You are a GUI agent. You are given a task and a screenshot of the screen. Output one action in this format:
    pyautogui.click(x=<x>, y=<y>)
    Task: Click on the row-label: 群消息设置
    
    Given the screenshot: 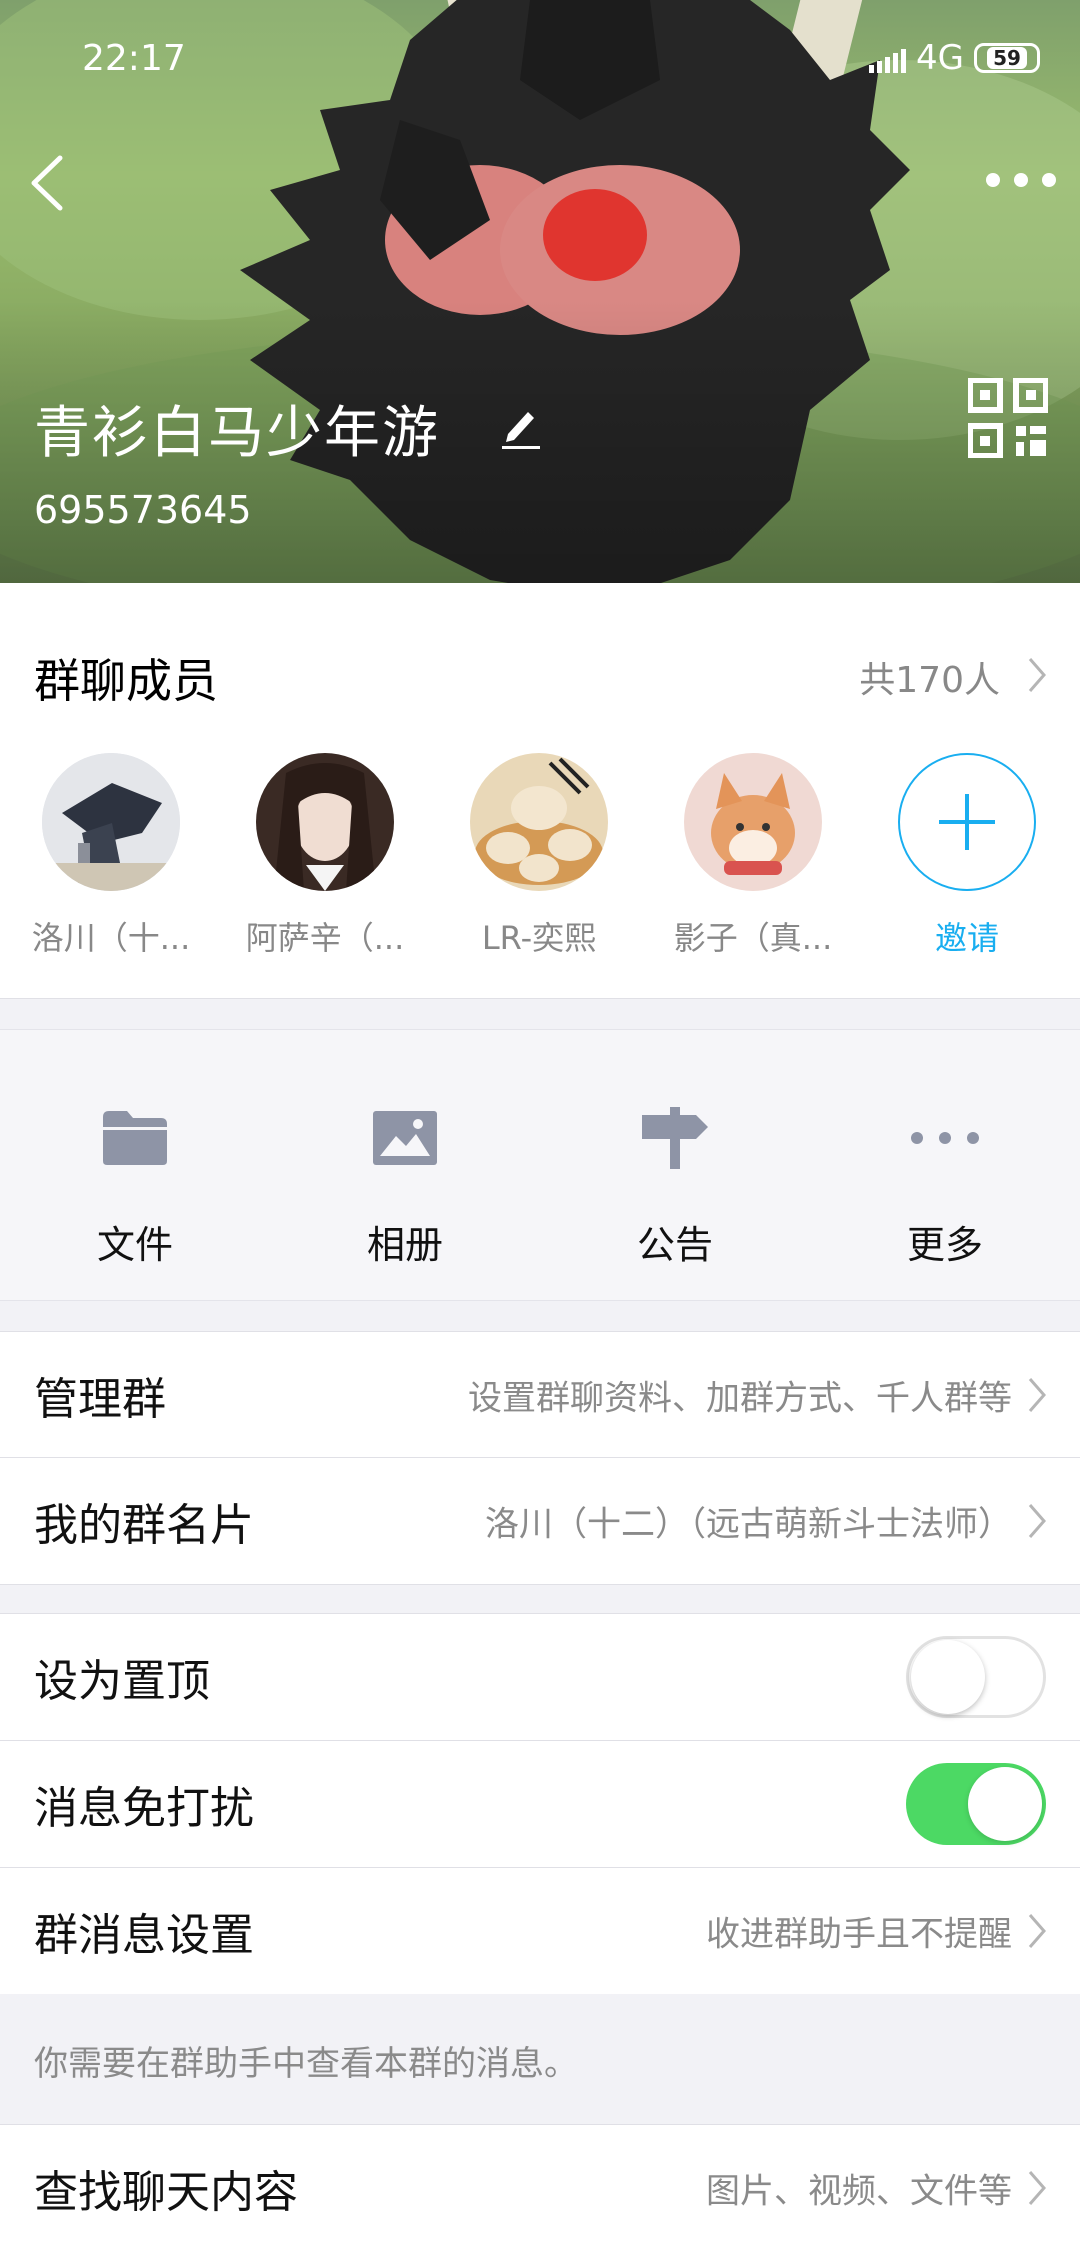 What is the action you would take?
    pyautogui.click(x=144, y=1935)
    